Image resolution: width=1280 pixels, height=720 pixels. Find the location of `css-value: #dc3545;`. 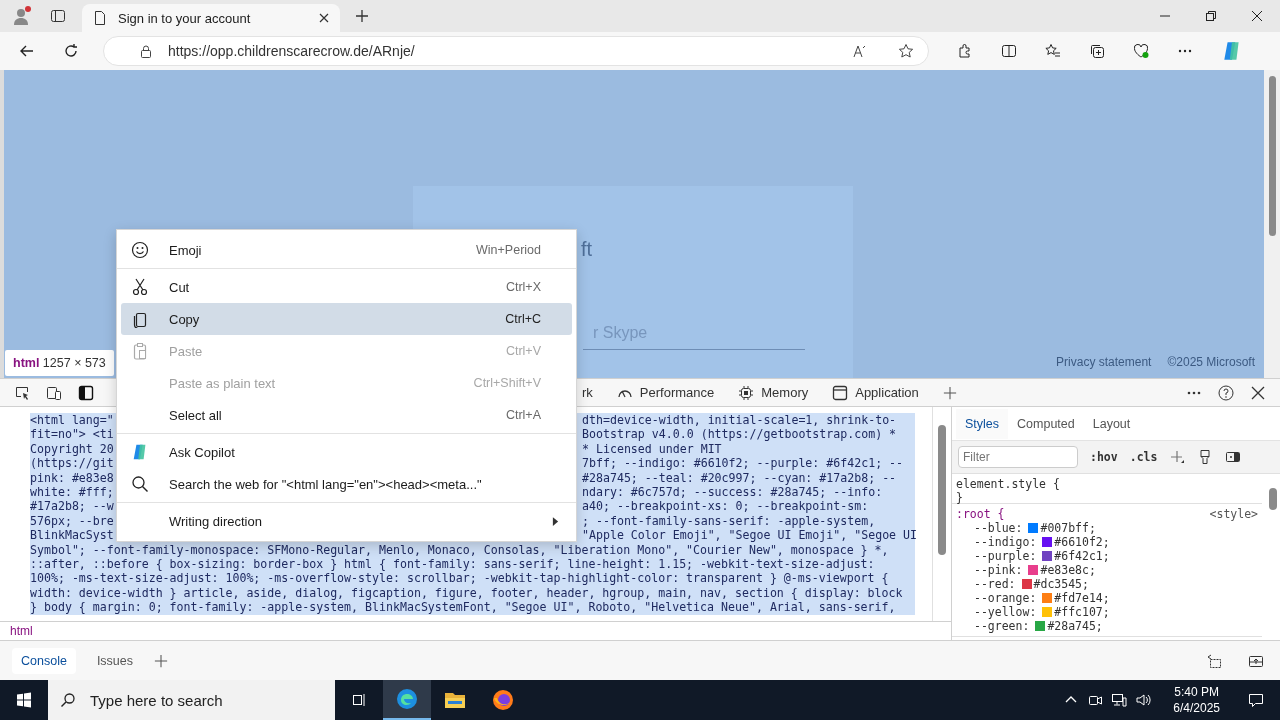

css-value: #dc3545; is located at coordinates (1061, 584).